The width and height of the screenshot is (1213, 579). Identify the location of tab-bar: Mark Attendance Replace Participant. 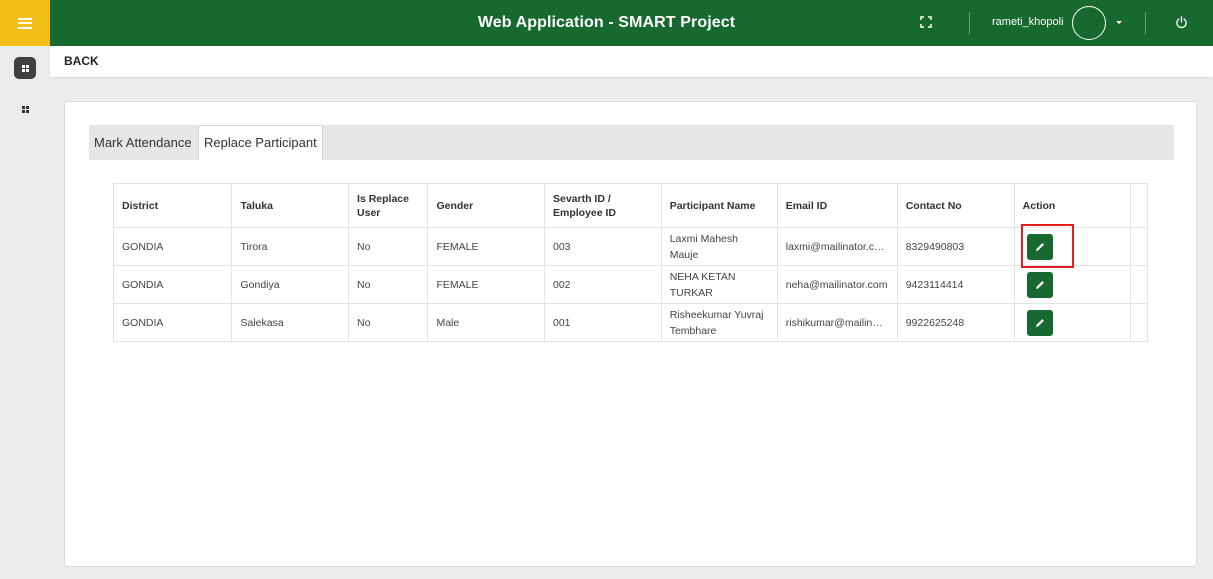
(631, 142).